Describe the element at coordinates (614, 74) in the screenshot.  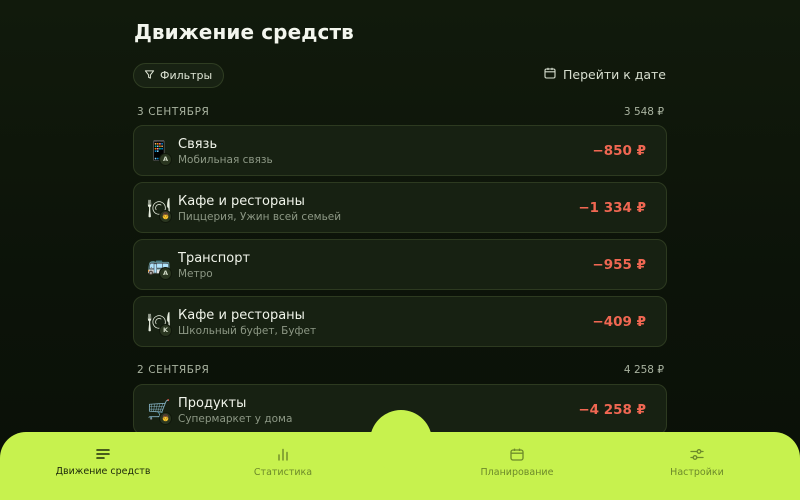
I see `goto-date-label: Перейти к дате` at that location.